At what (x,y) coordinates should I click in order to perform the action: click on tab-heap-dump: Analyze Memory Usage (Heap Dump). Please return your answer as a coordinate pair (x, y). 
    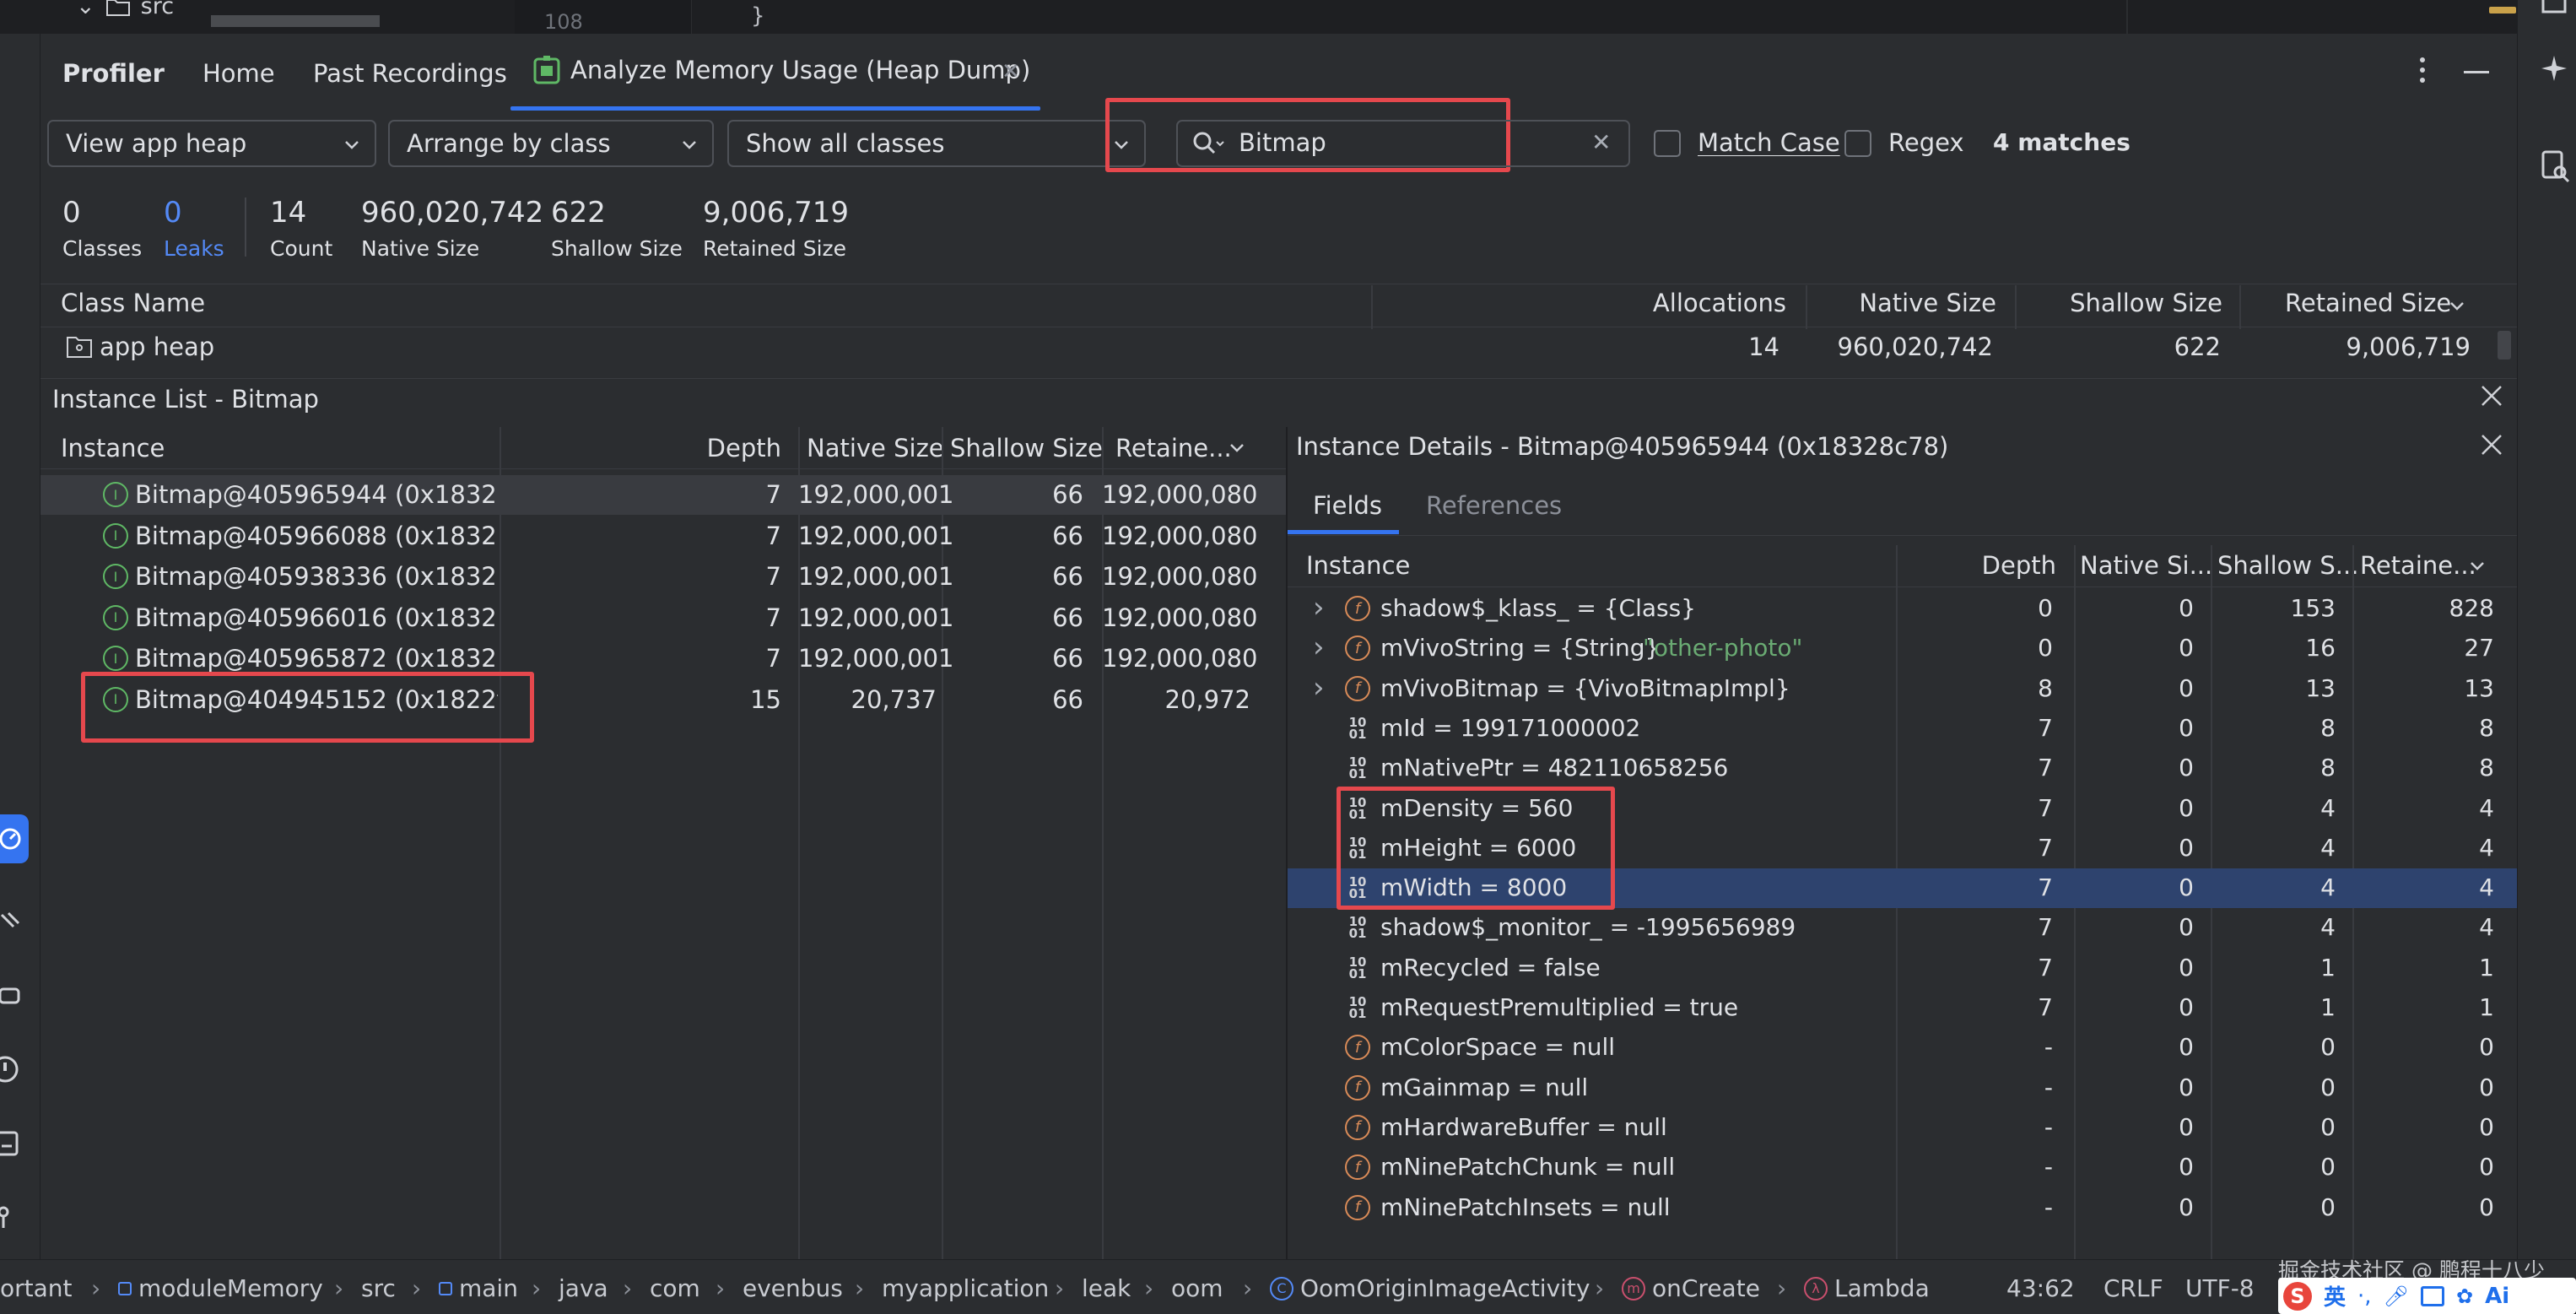
    Looking at the image, I should click on (781, 70).